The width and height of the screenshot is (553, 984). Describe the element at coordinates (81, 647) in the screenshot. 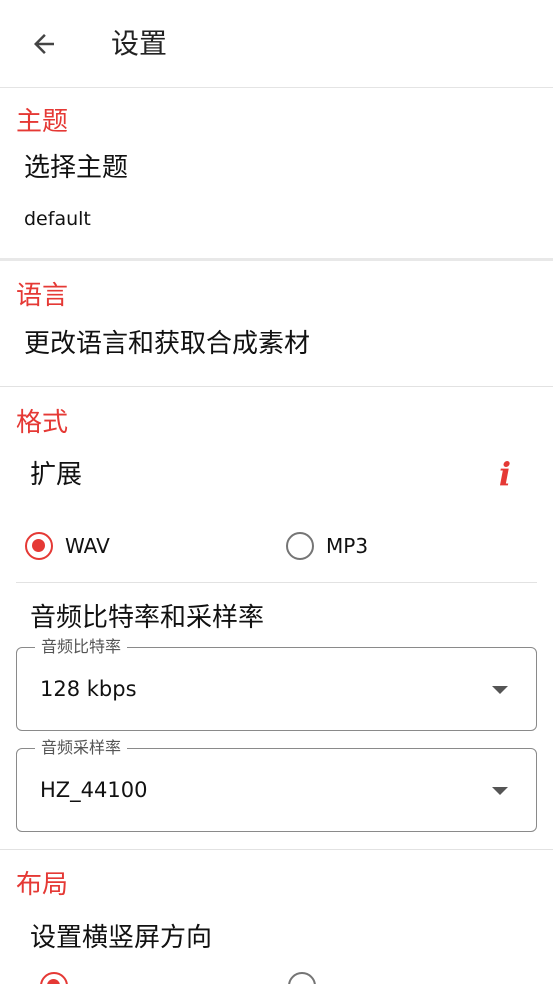

I see `bitrate-dropdown-label: 音频比特率` at that location.